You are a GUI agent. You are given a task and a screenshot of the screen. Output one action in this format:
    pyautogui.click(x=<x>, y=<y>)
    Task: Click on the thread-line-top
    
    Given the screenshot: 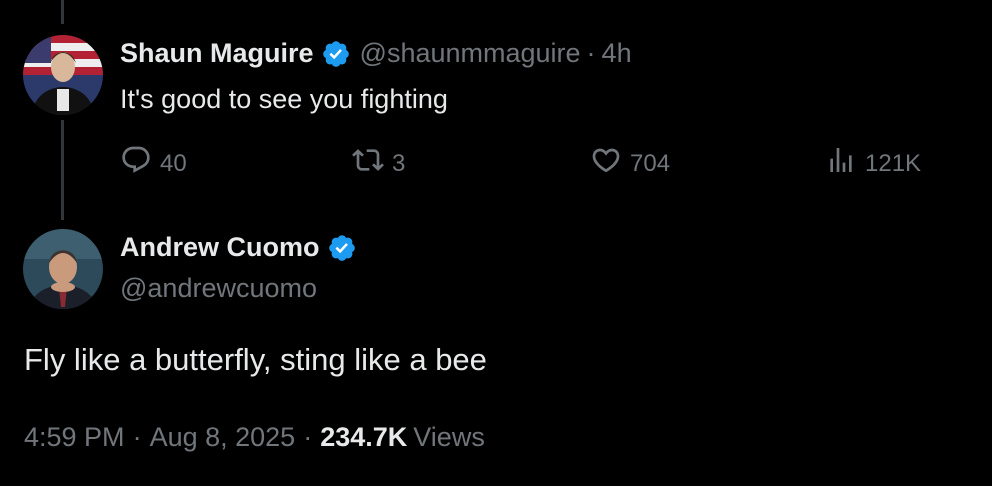 What is the action you would take?
    pyautogui.click(x=62, y=12)
    